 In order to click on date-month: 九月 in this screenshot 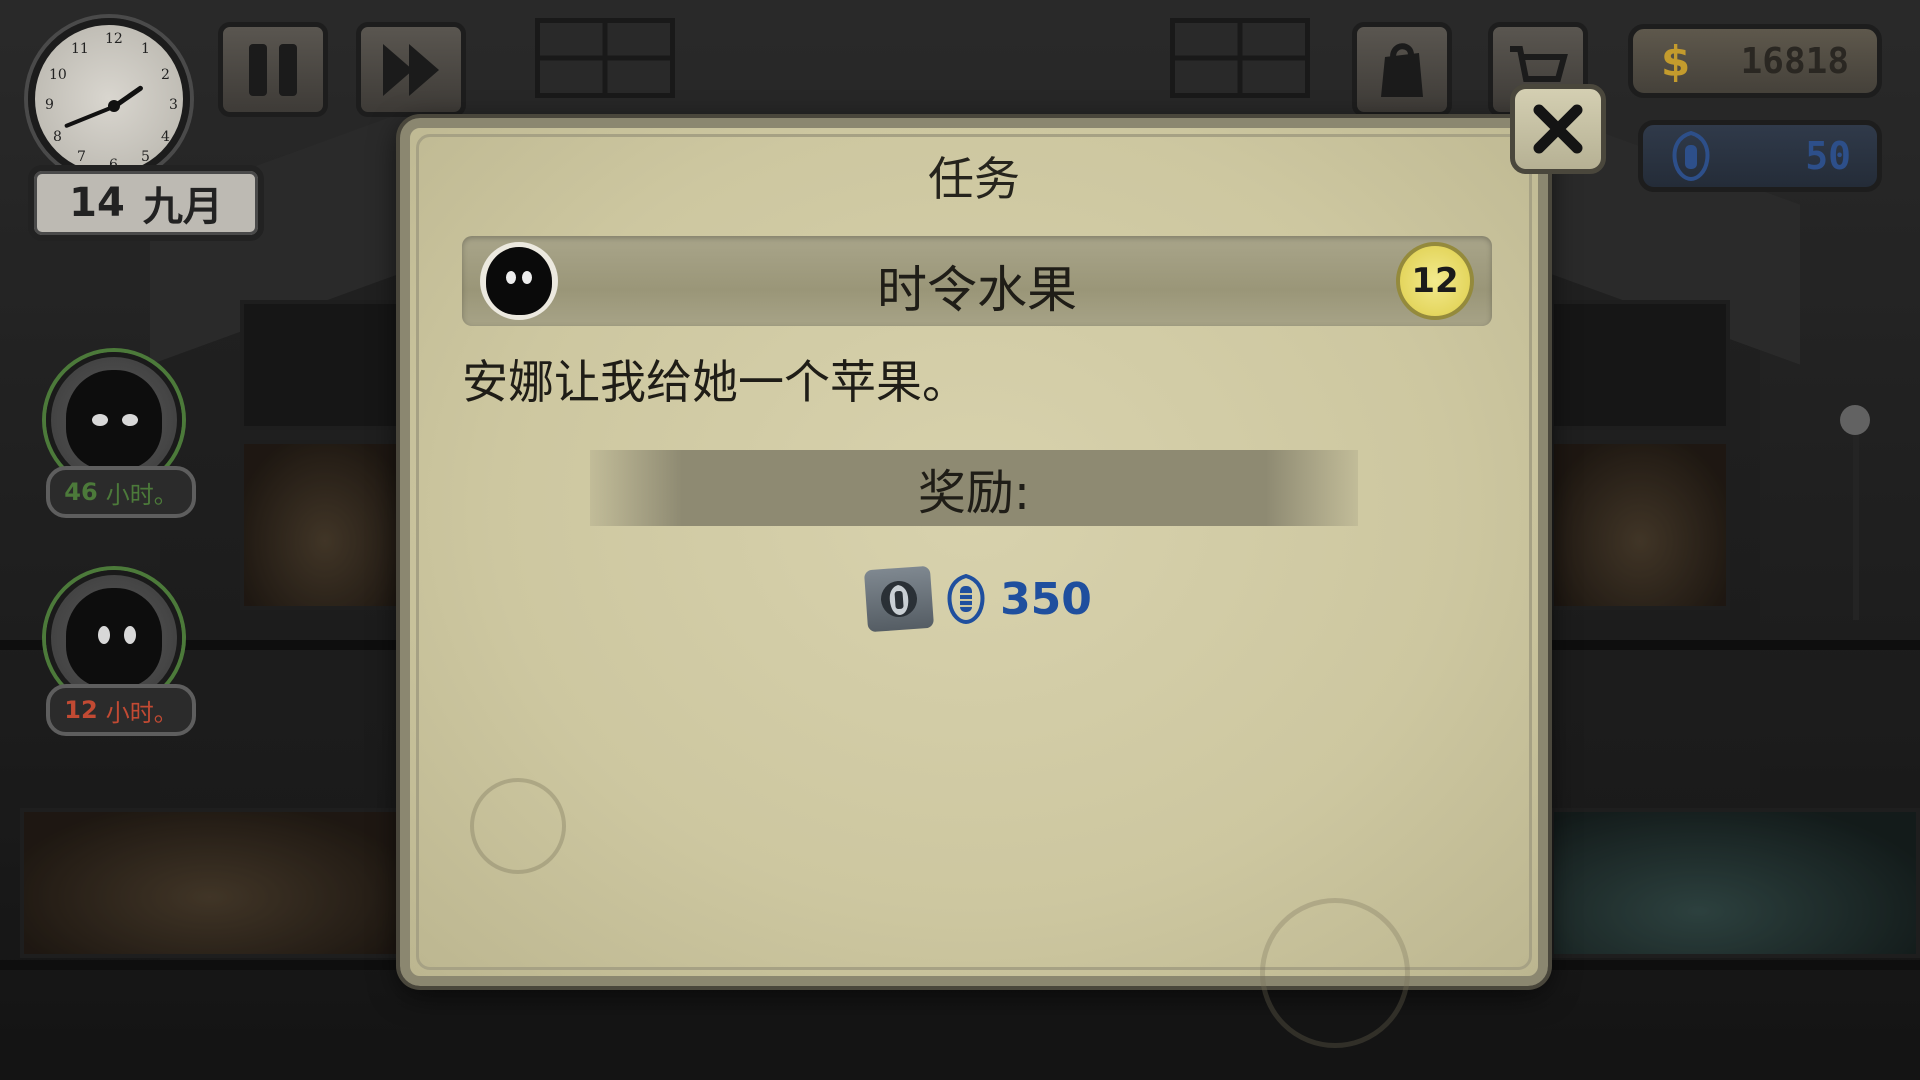, I will do `click(182, 207)`.